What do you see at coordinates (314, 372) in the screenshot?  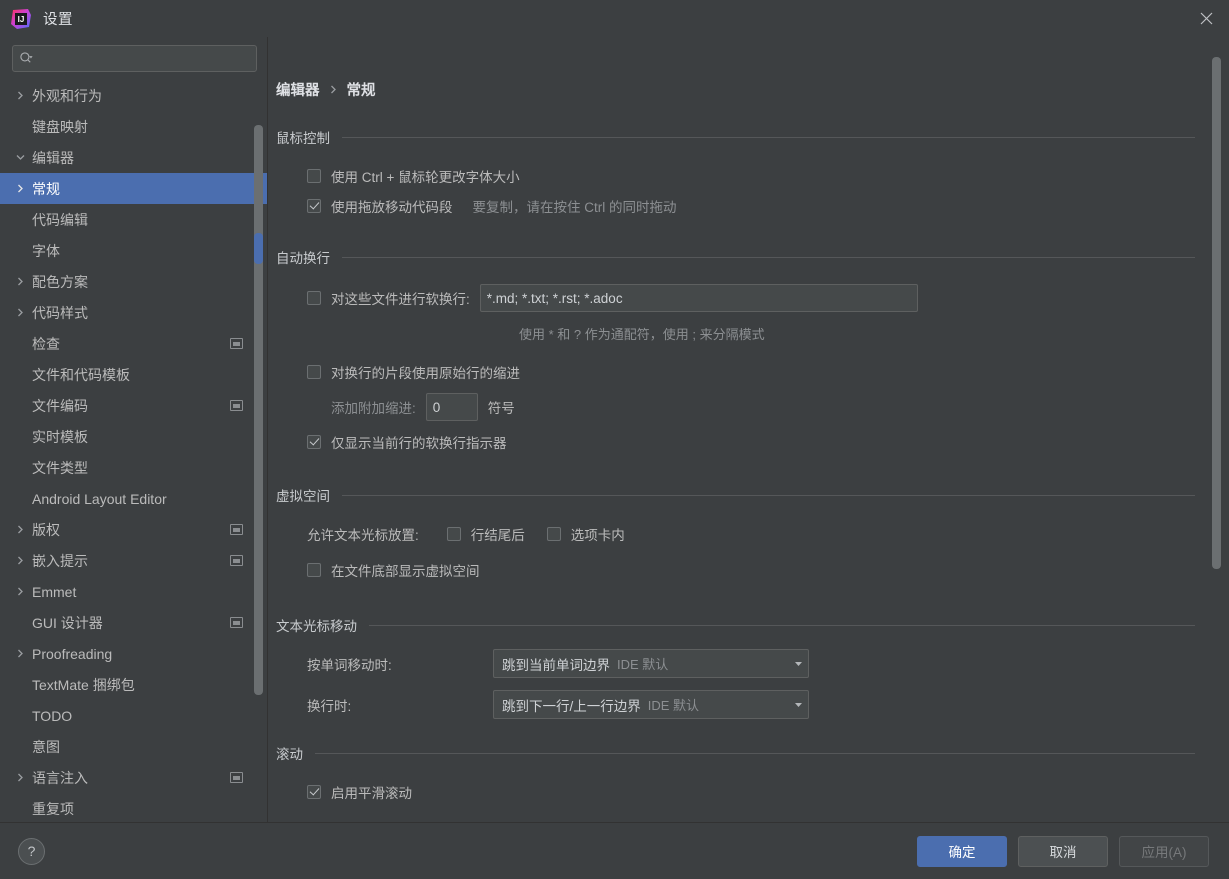 I see `checkbox-use-original-indent` at bounding box center [314, 372].